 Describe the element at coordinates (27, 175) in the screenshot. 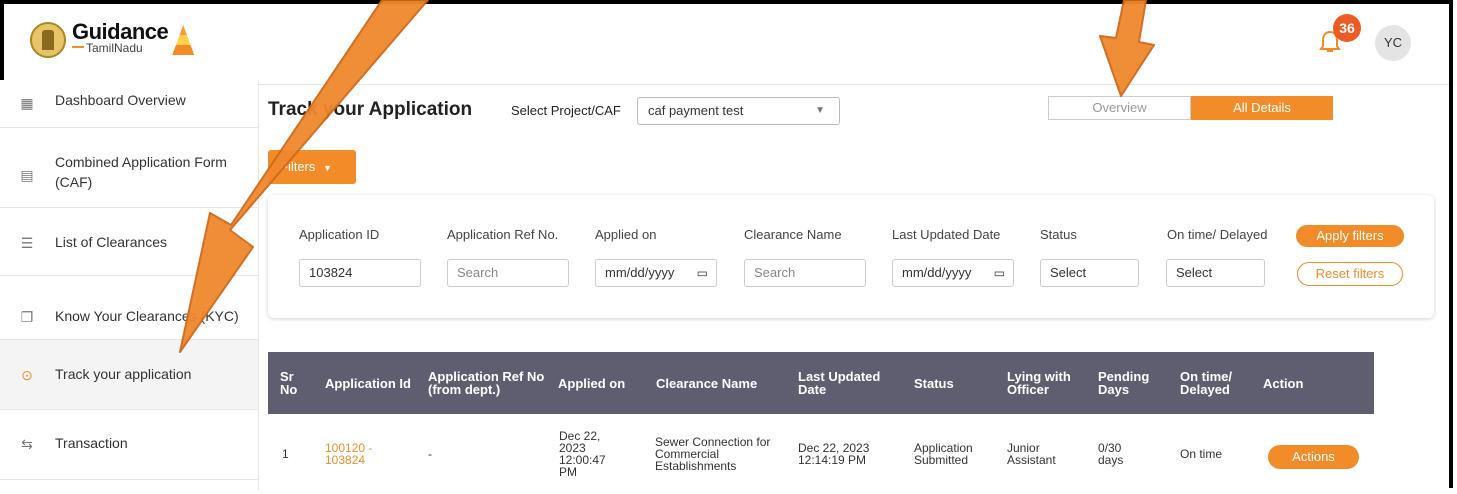

I see `document-icon: ▤` at that location.